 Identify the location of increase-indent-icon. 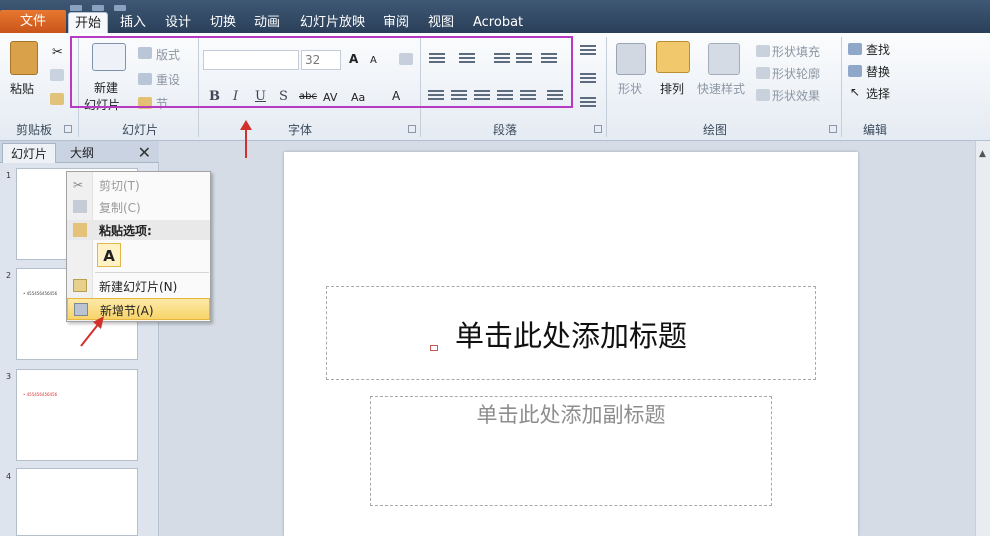
(524, 59).